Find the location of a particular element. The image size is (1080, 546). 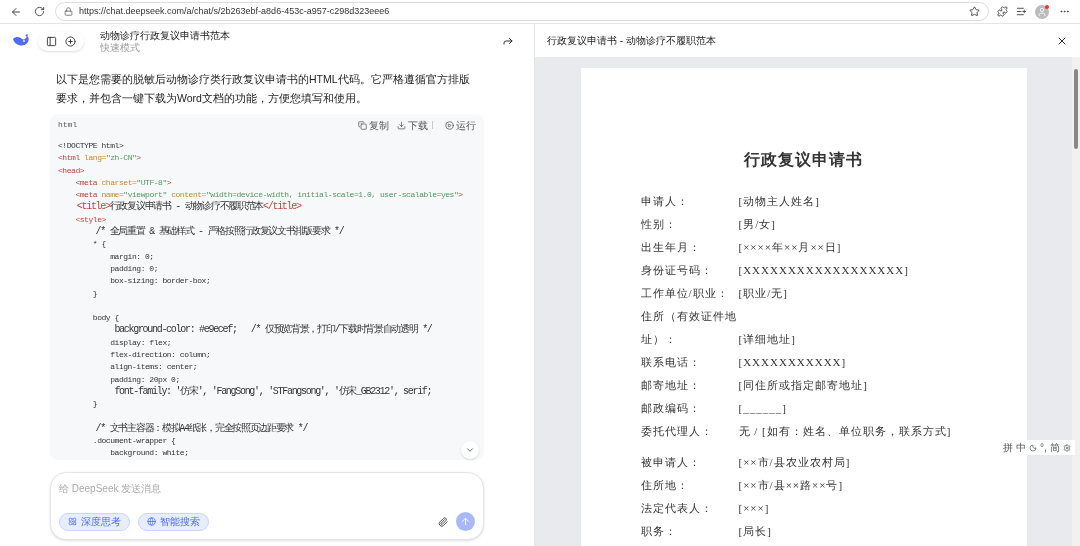

form-value: [动物主人姓名] is located at coordinates (779, 201).